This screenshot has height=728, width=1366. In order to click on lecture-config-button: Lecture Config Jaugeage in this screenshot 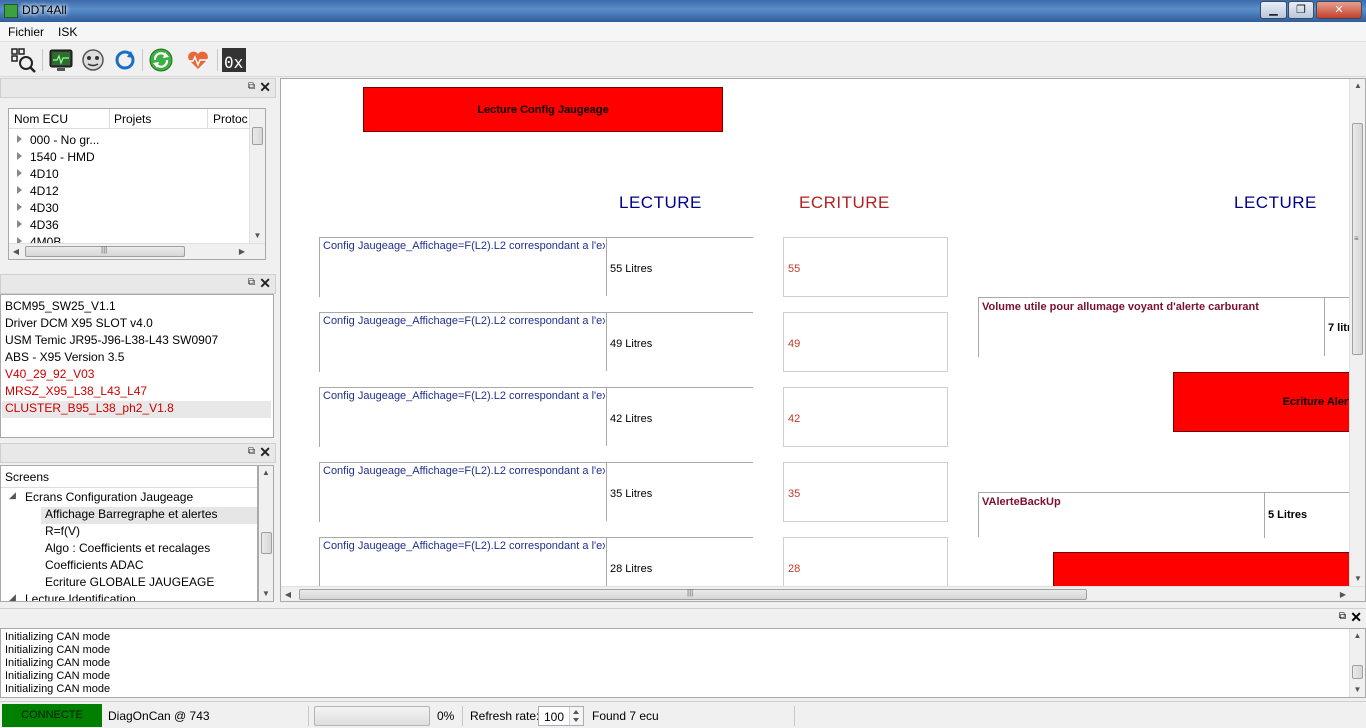, I will do `click(543, 109)`.